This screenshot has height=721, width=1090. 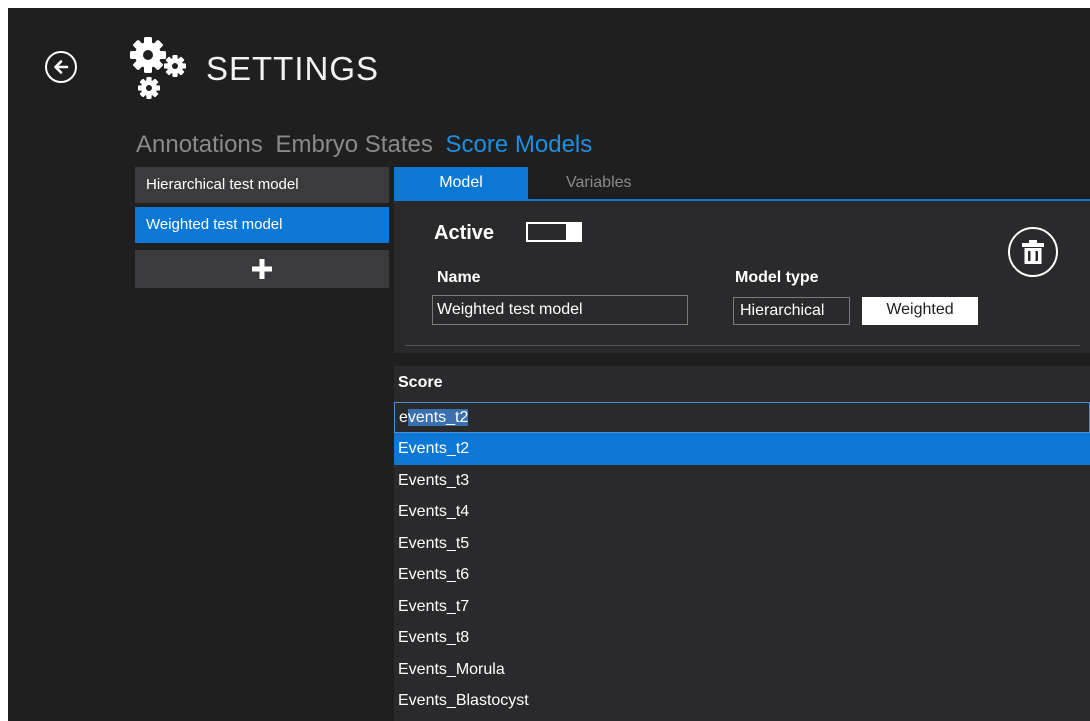 I want to click on name-label: Name, so click(x=459, y=277).